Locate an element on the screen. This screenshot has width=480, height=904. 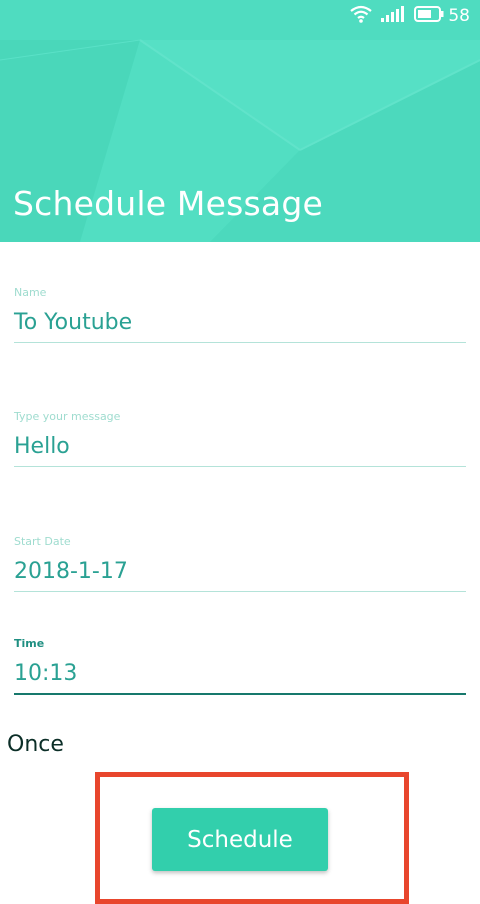
schedule-button: Schedule is located at coordinates (240, 839).